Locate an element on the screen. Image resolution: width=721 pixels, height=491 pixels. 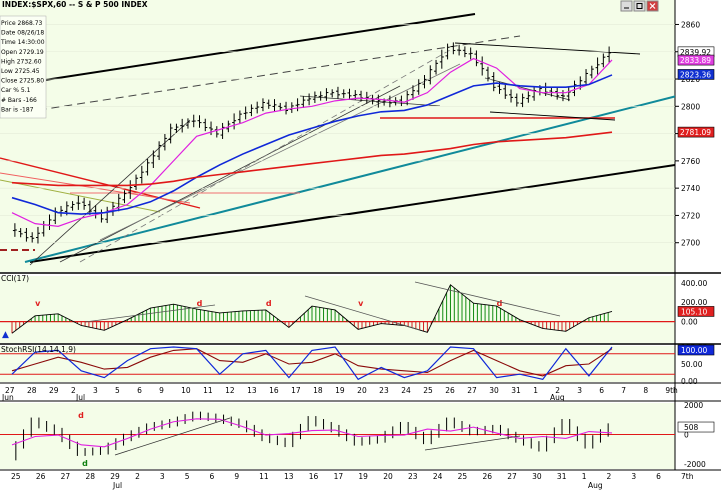
bottom-axis-month: Aug is located at coordinates (595, 485).